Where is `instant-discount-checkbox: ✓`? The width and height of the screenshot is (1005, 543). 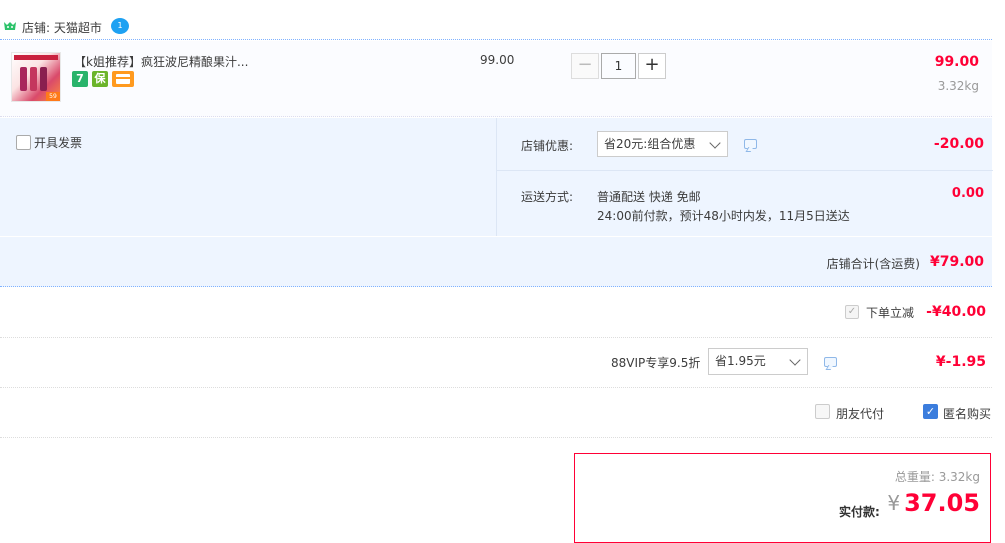
instant-discount-checkbox: ✓ is located at coordinates (852, 312).